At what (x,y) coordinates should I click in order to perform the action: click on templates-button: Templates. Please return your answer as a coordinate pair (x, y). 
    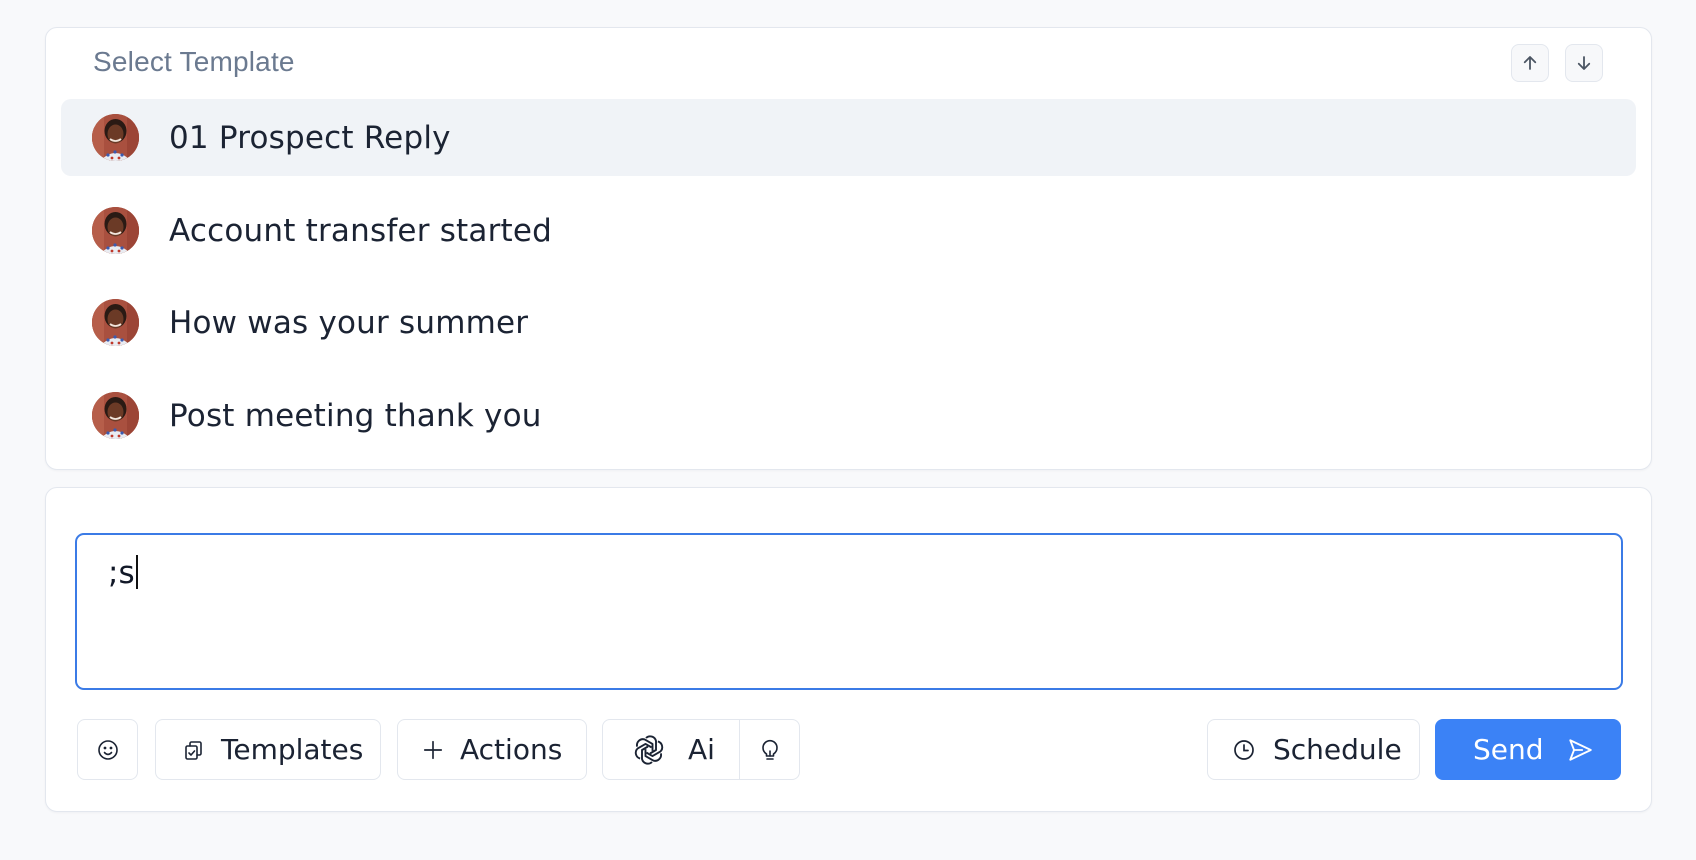
    Looking at the image, I should click on (268, 749).